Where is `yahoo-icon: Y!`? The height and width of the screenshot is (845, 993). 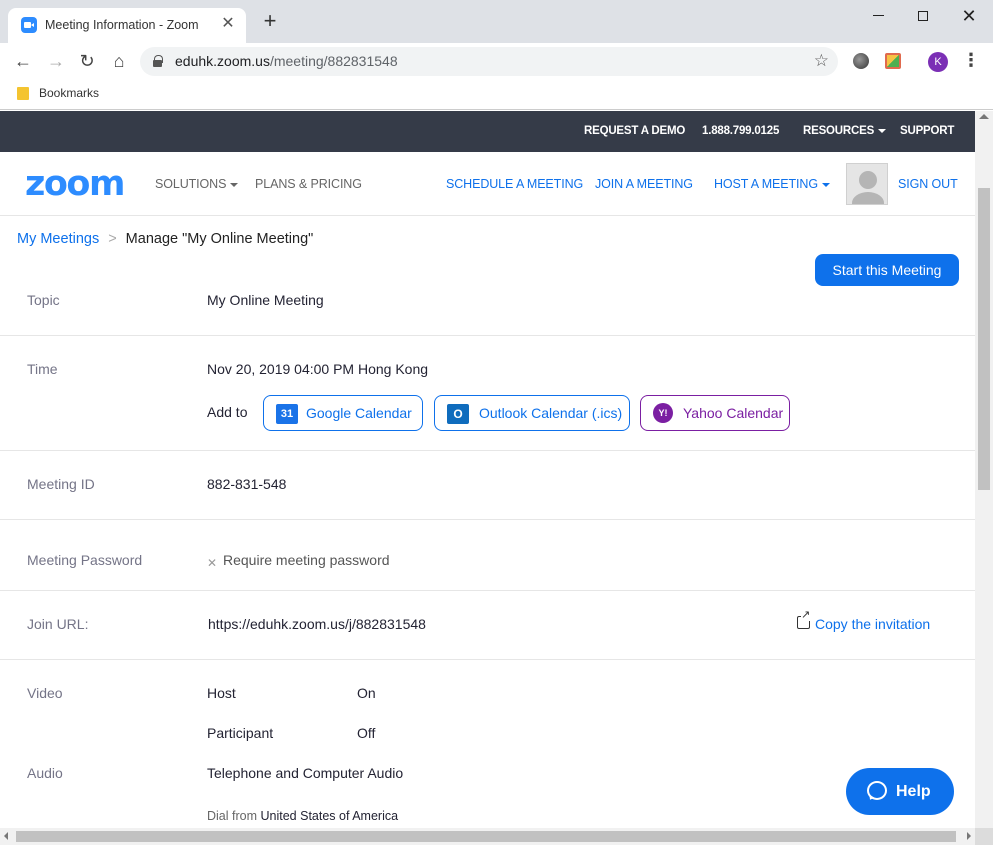
yahoo-icon: Y! is located at coordinates (663, 413).